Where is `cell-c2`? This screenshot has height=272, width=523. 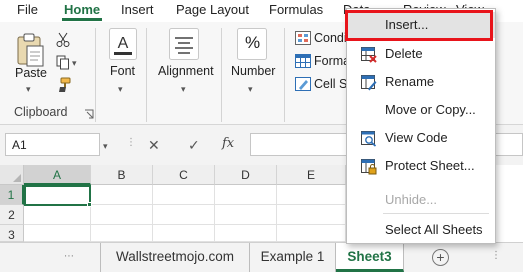
cell-c2 is located at coordinates (184, 215).